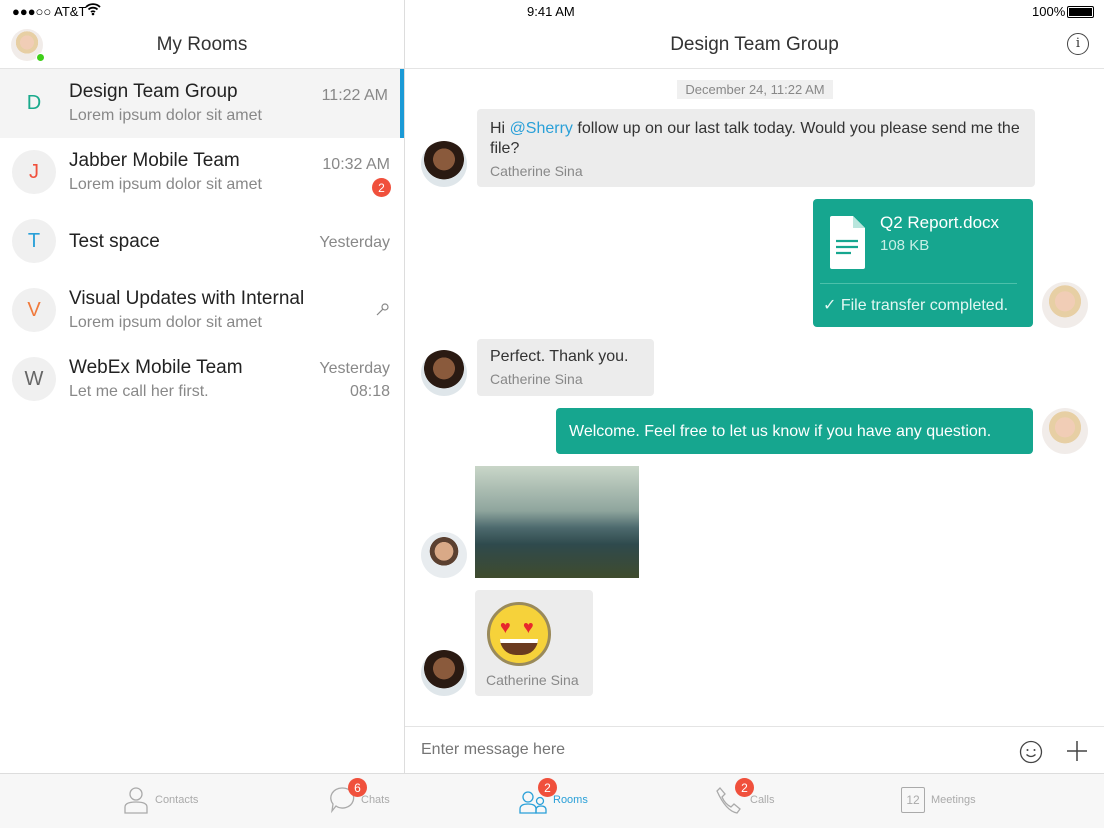 The image size is (1104, 828). I want to click on document-icon, so click(847, 245).